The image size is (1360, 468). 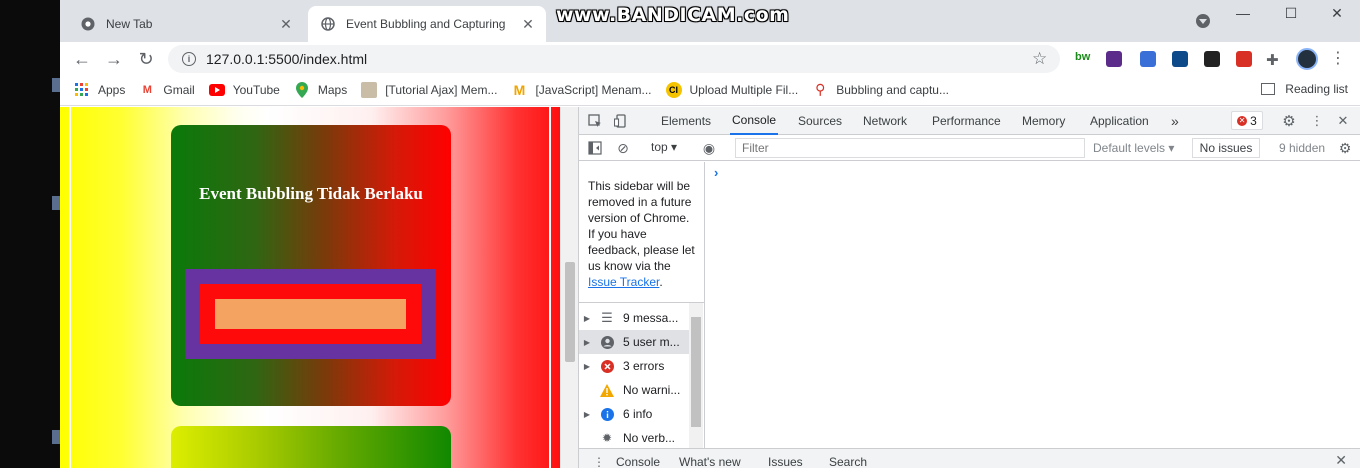 I want to click on youtube-icon, so click(x=216, y=90).